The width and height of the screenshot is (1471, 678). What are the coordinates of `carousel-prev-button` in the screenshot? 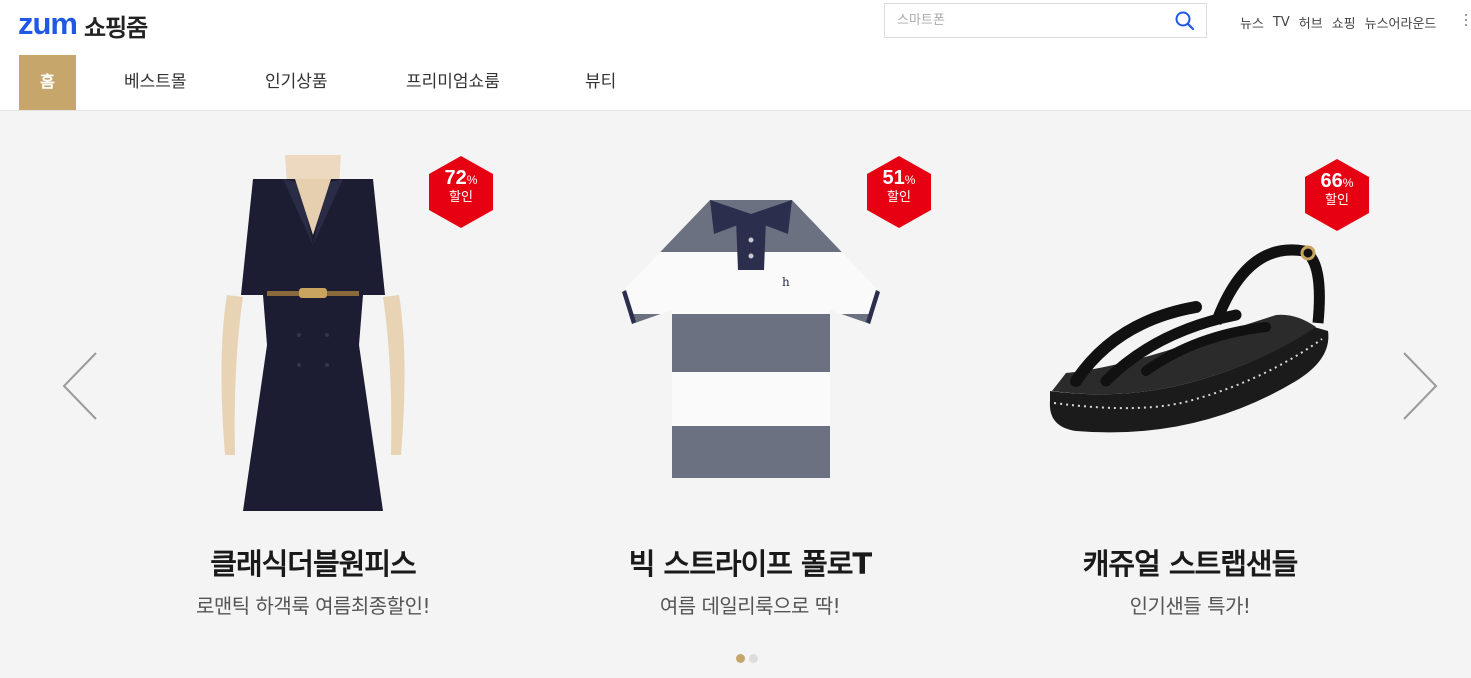 It's located at (80, 386).